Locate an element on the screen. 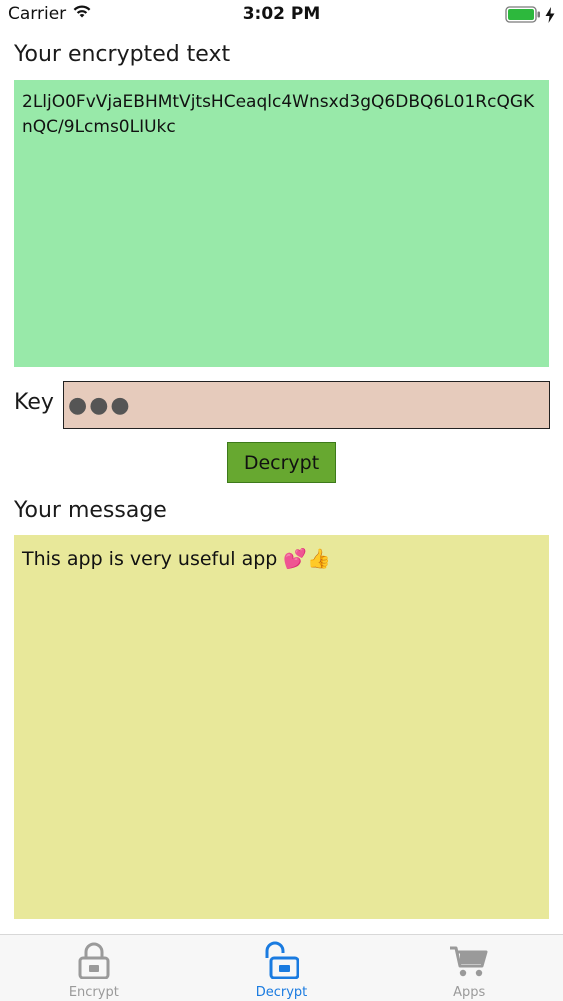  tab-bar: Encrypt Decrypt Apps is located at coordinates (281, 967).